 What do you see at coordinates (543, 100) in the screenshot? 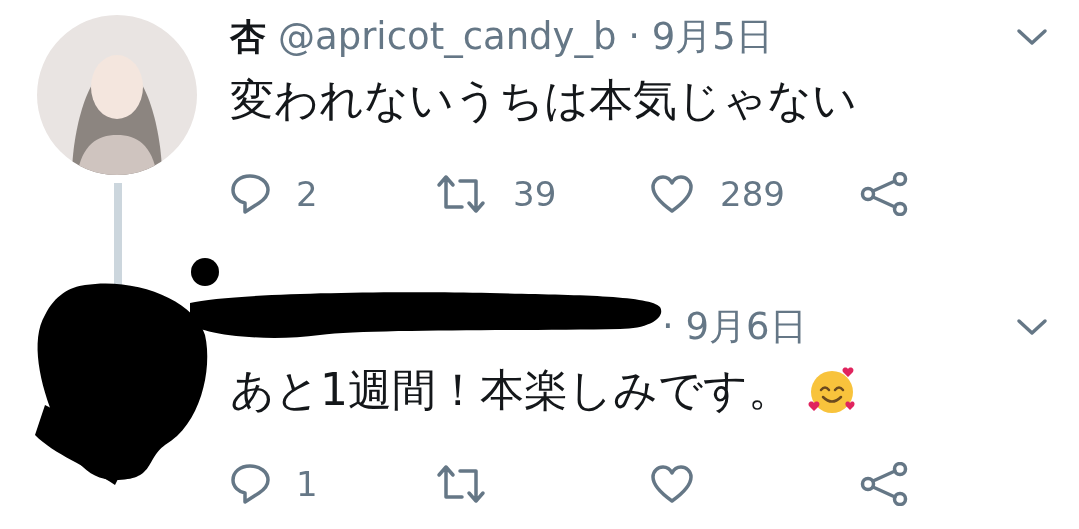
I see `tweet-text: 変われないうちは本気じゃない` at bounding box center [543, 100].